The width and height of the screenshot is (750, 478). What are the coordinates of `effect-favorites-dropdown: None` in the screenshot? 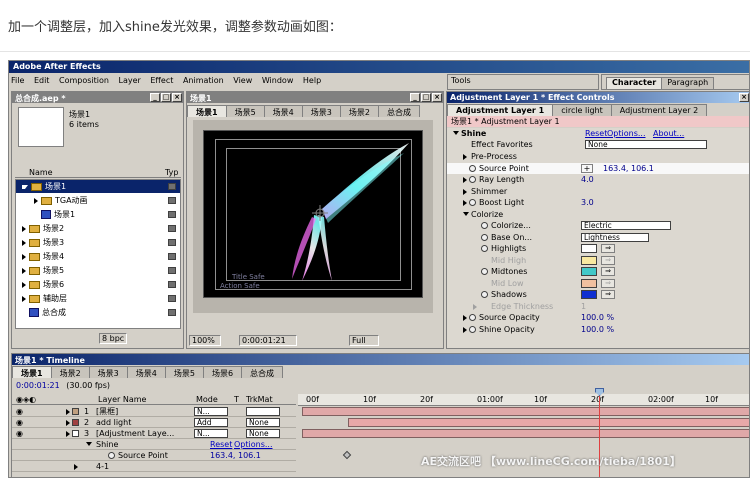 It's located at (646, 144).